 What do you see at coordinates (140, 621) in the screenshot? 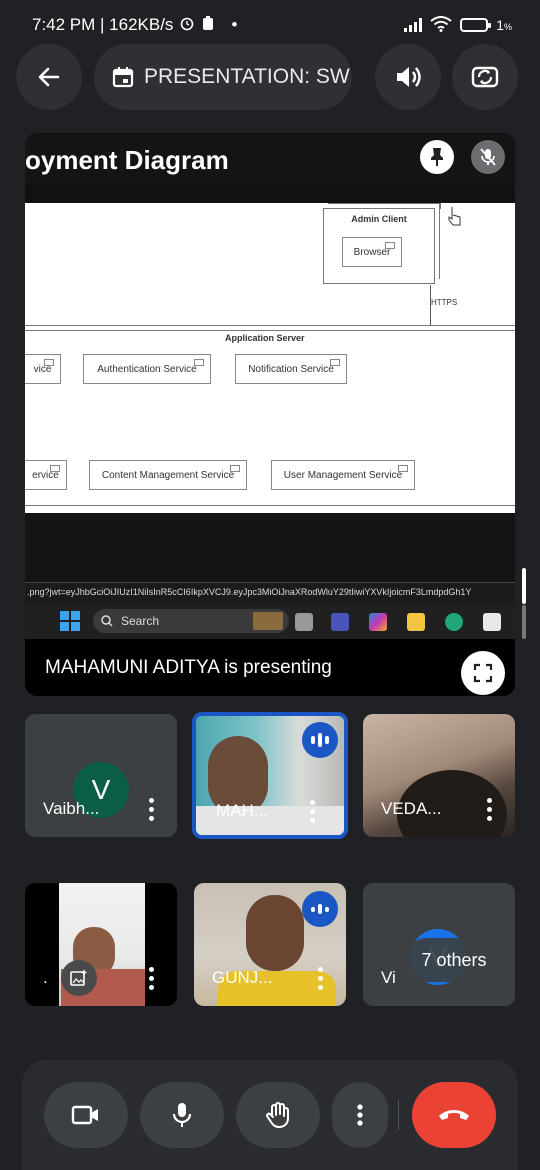
I see `taskbar-search-label: Search` at bounding box center [140, 621].